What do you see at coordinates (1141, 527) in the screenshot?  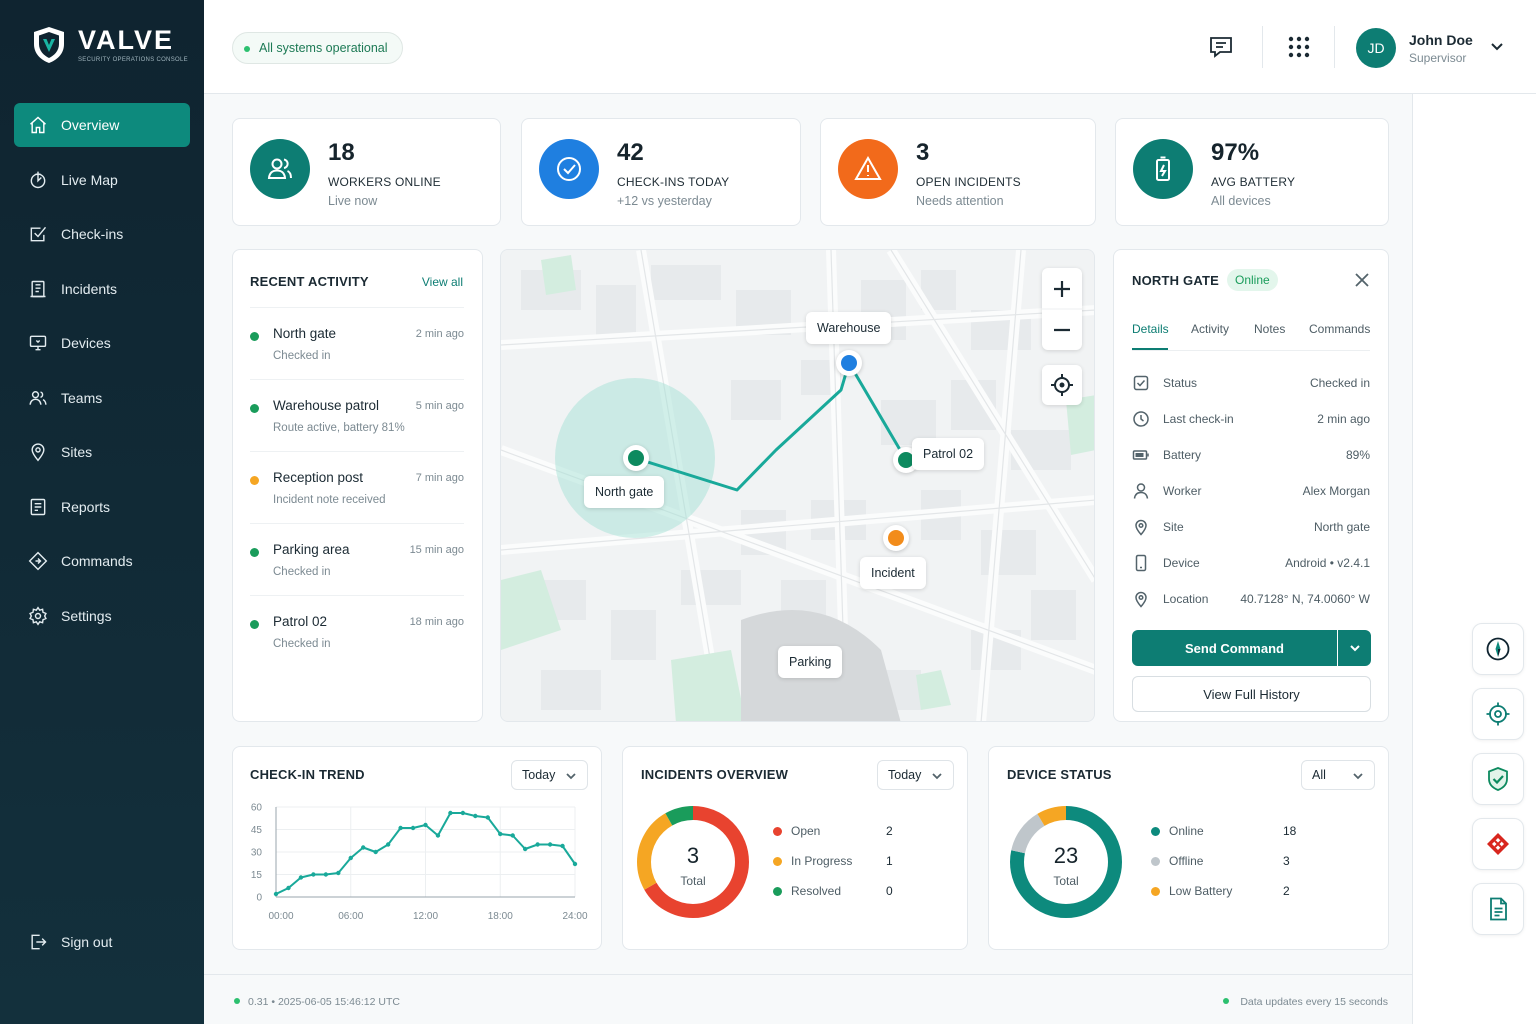 I see `pin-icon` at bounding box center [1141, 527].